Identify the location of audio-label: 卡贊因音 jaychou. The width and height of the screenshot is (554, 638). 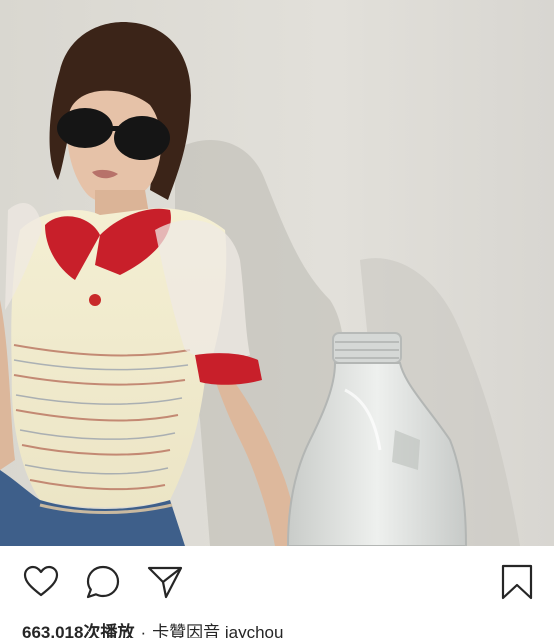
(217, 630).